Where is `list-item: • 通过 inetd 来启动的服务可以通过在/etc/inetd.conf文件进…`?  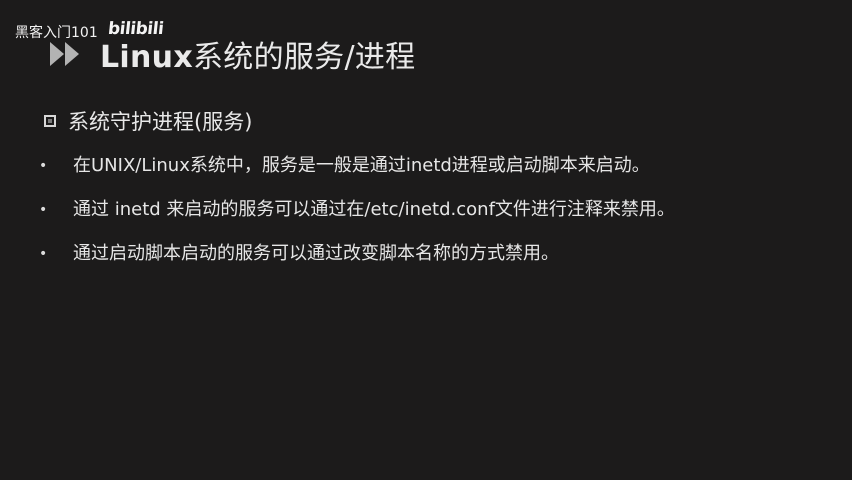 list-item: • 通过 inetd 来启动的服务可以通过在/etc/inetd.conf文件进… is located at coordinates (388, 210).